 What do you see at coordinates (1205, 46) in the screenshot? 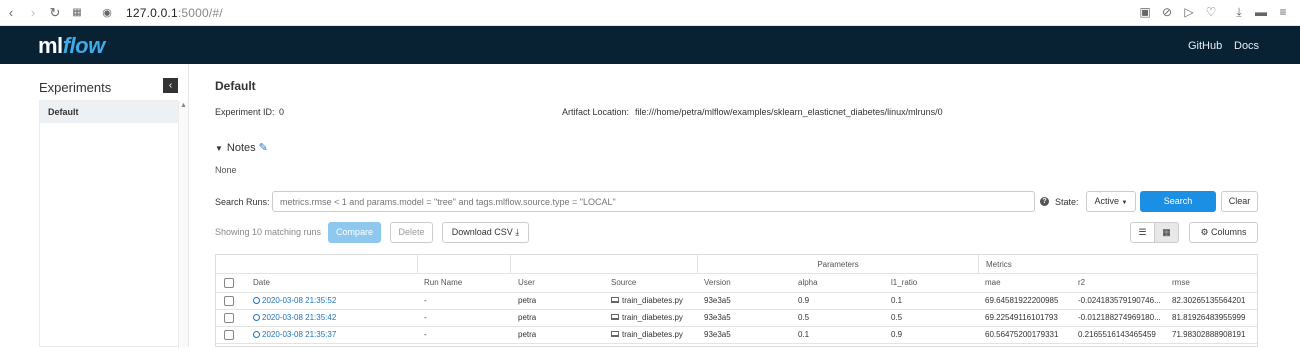
I see `github-link: GitHub` at bounding box center [1205, 46].